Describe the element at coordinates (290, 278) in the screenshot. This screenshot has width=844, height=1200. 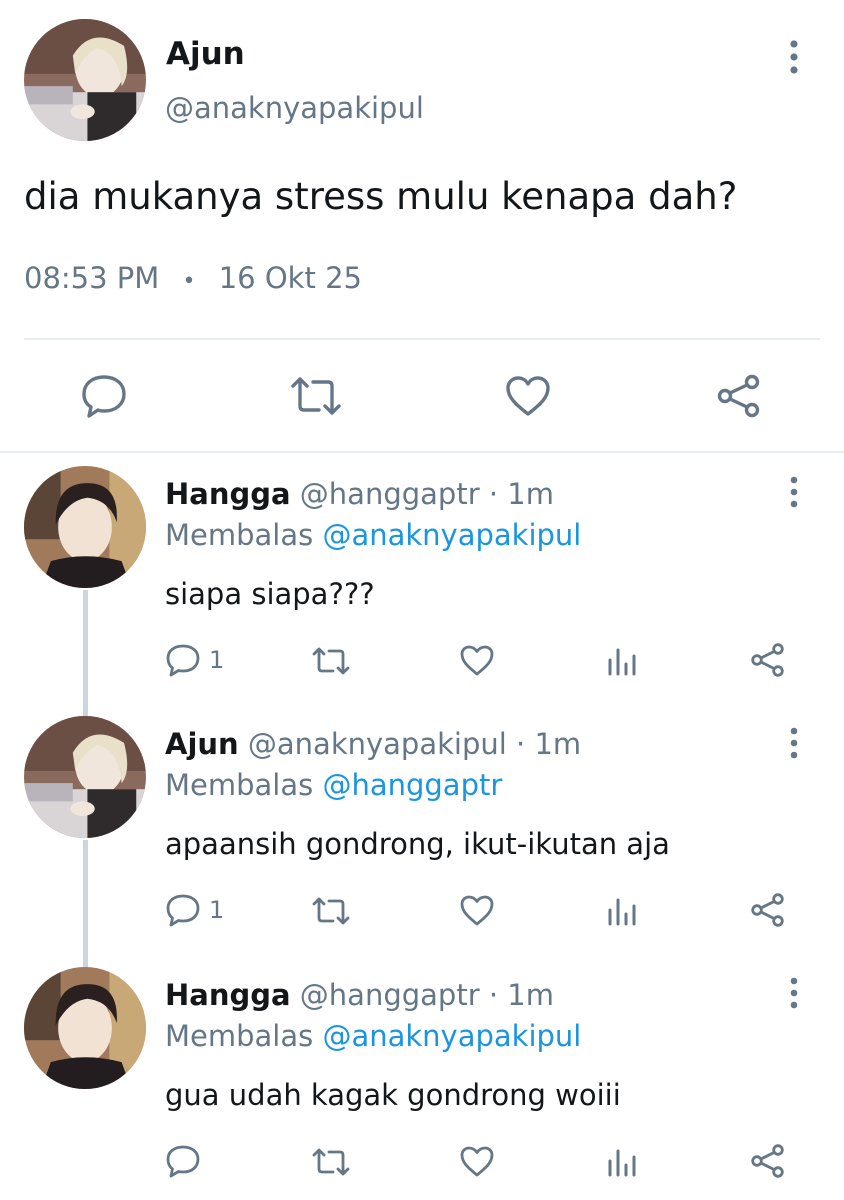
I see `tweet-date: 16 Okt 25` at that location.